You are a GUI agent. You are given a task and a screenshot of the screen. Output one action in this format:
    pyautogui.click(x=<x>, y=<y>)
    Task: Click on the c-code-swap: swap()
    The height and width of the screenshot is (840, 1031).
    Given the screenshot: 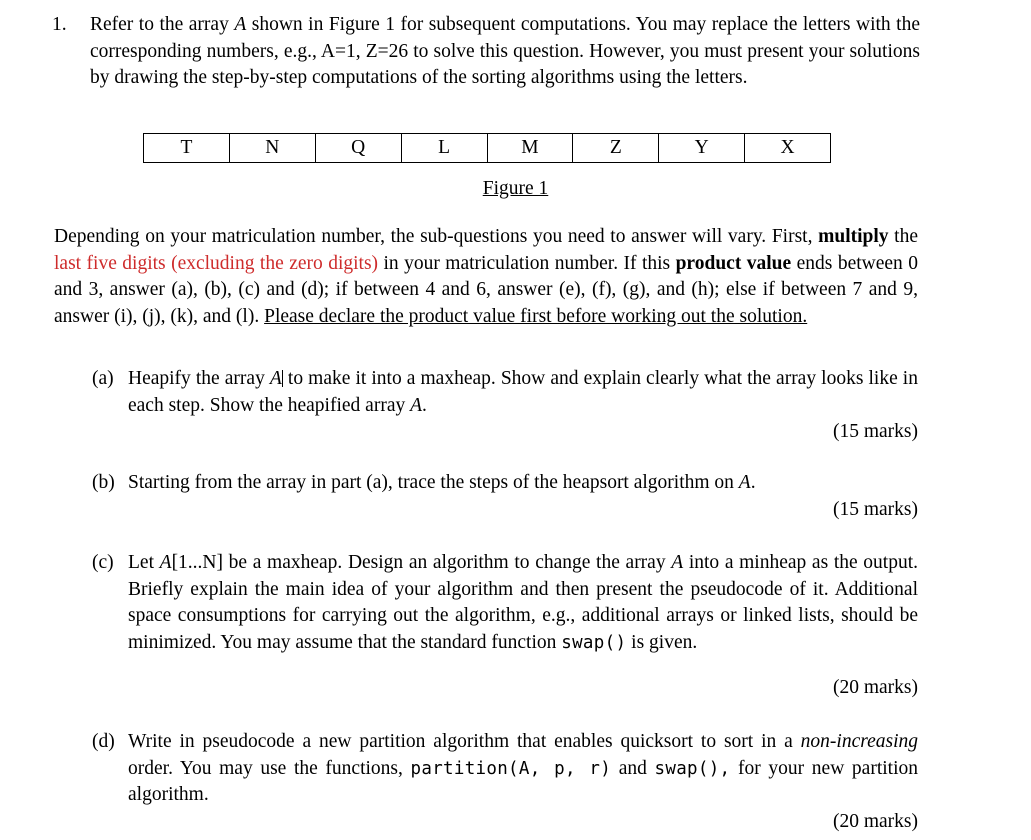 What is the action you would take?
    pyautogui.click(x=594, y=642)
    